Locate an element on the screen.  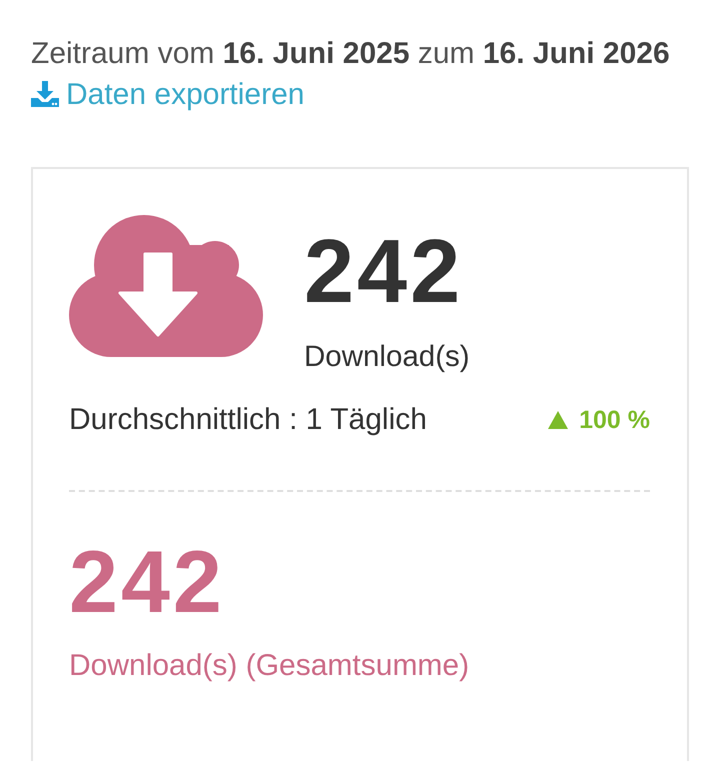
download-count-label: Download(s) is located at coordinates (387, 356).